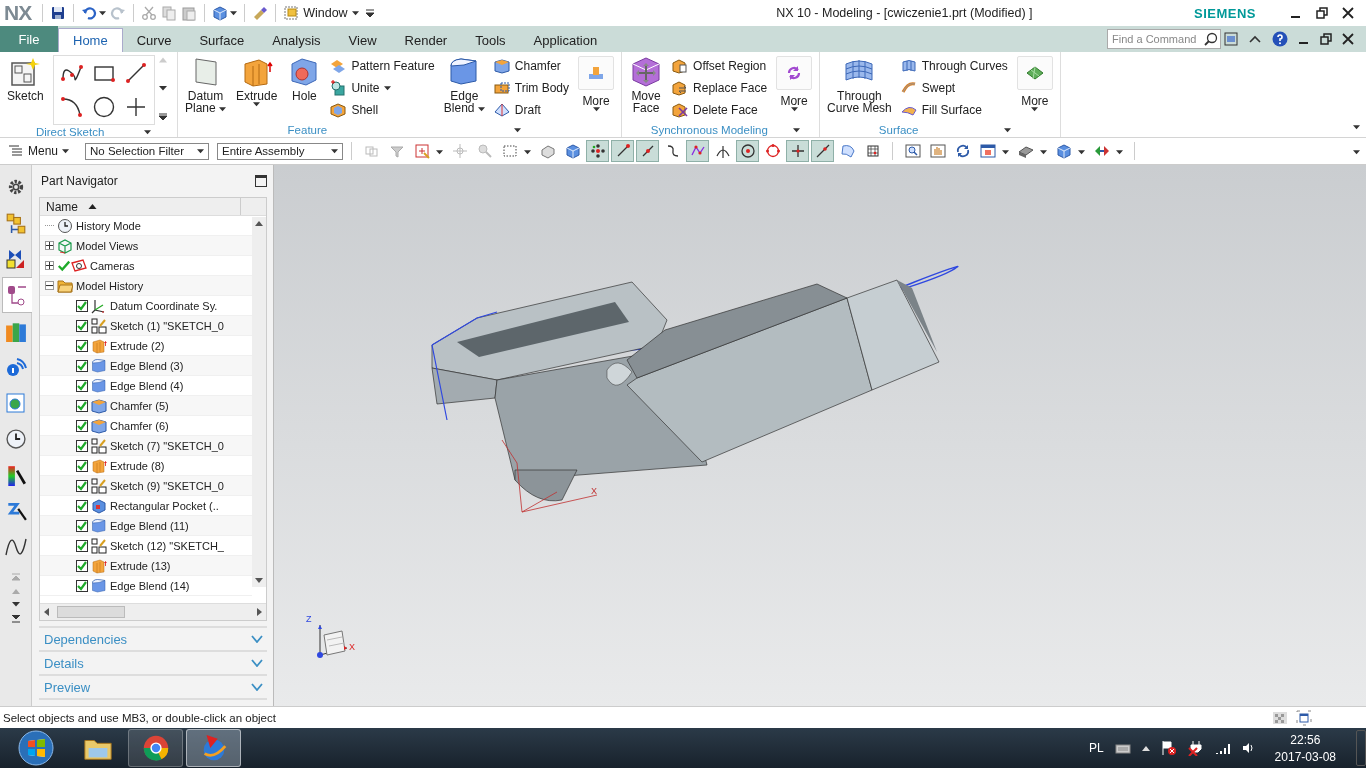  Describe the element at coordinates (720, 66) in the screenshot. I see `offset-button: Offset Region` at that location.